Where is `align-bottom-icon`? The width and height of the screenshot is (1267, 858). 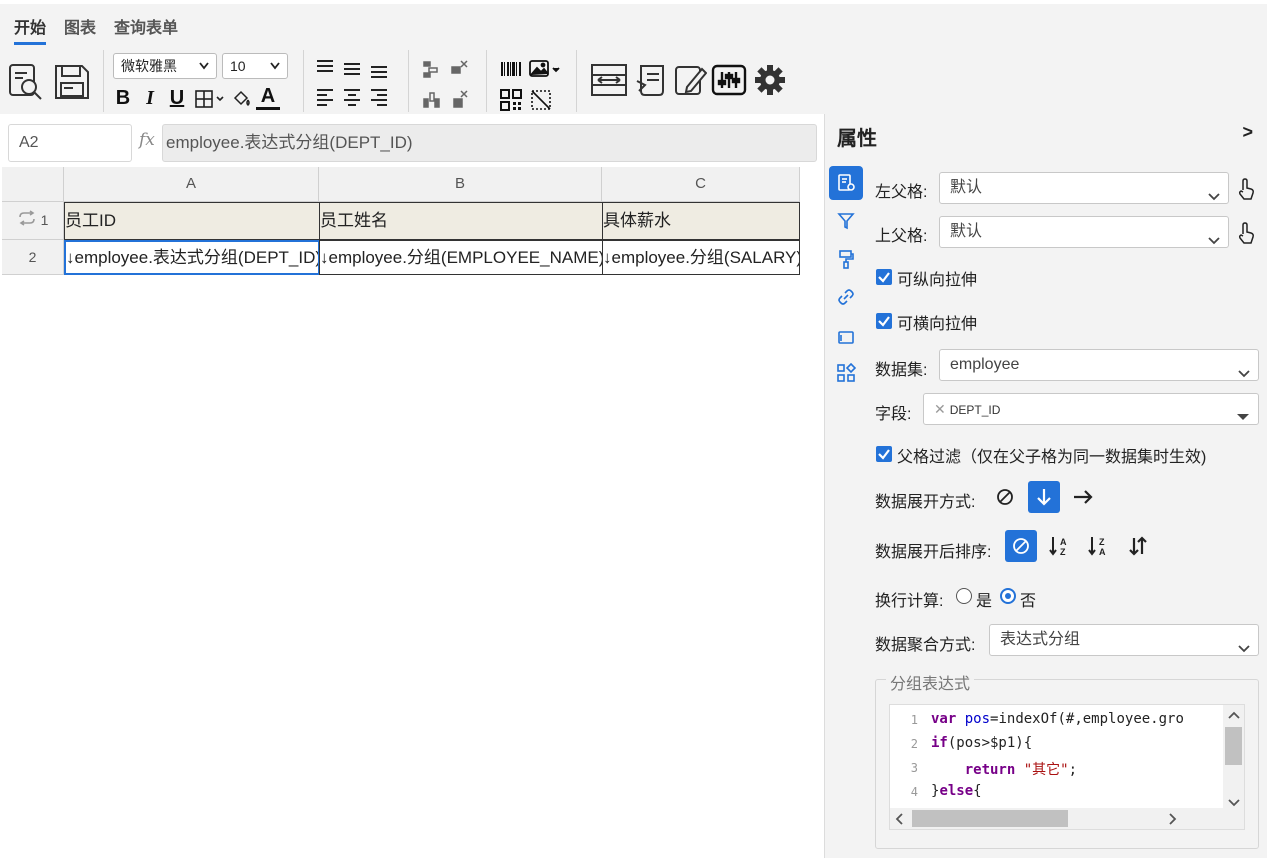 align-bottom-icon is located at coordinates (379, 70).